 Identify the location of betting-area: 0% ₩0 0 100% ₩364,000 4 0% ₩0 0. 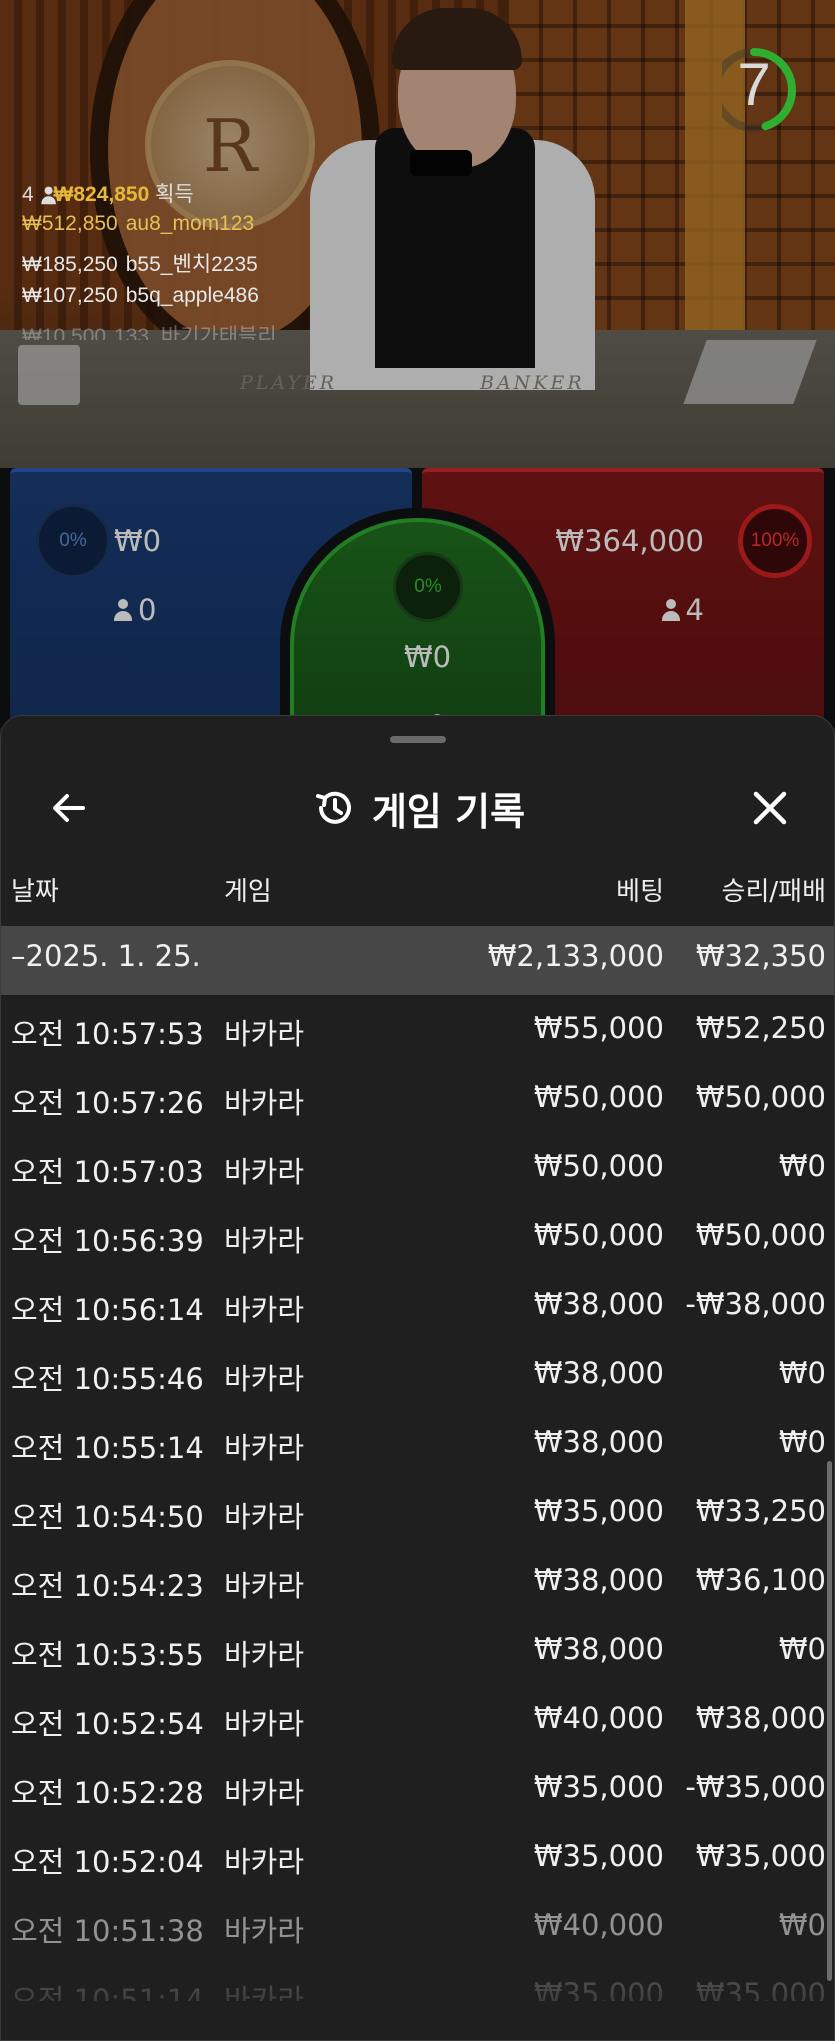
(417, 618).